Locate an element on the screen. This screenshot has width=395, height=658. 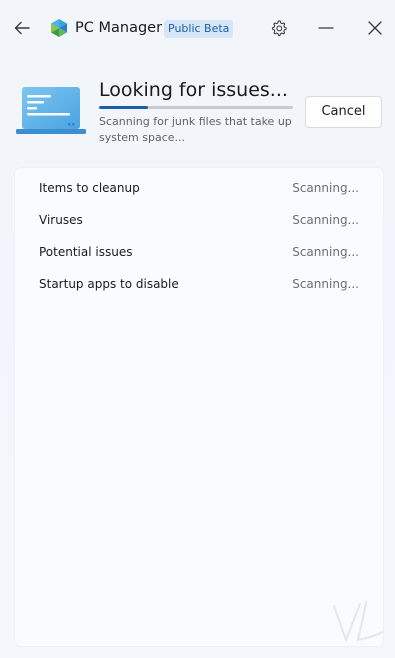
app-title: PC Manager is located at coordinates (119, 28).